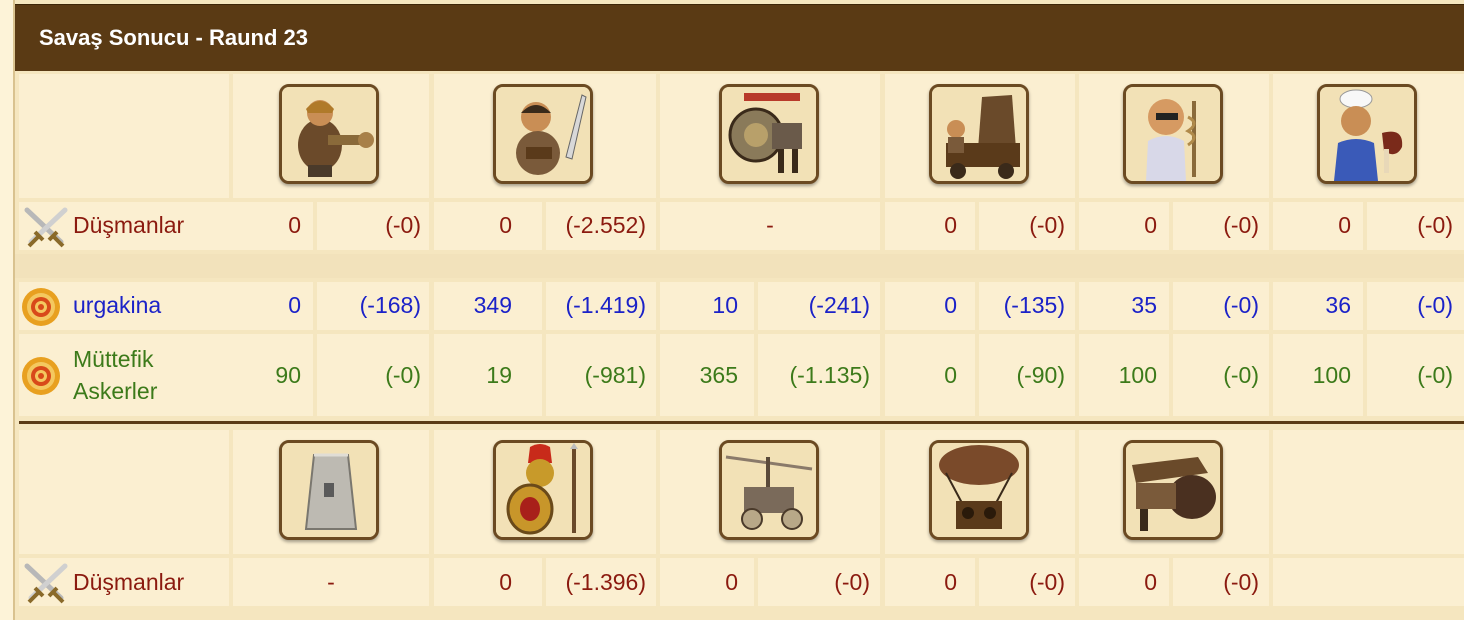 The height and width of the screenshot is (620, 1464). I want to click on balloon-bomber-unit-icon, so click(979, 490).